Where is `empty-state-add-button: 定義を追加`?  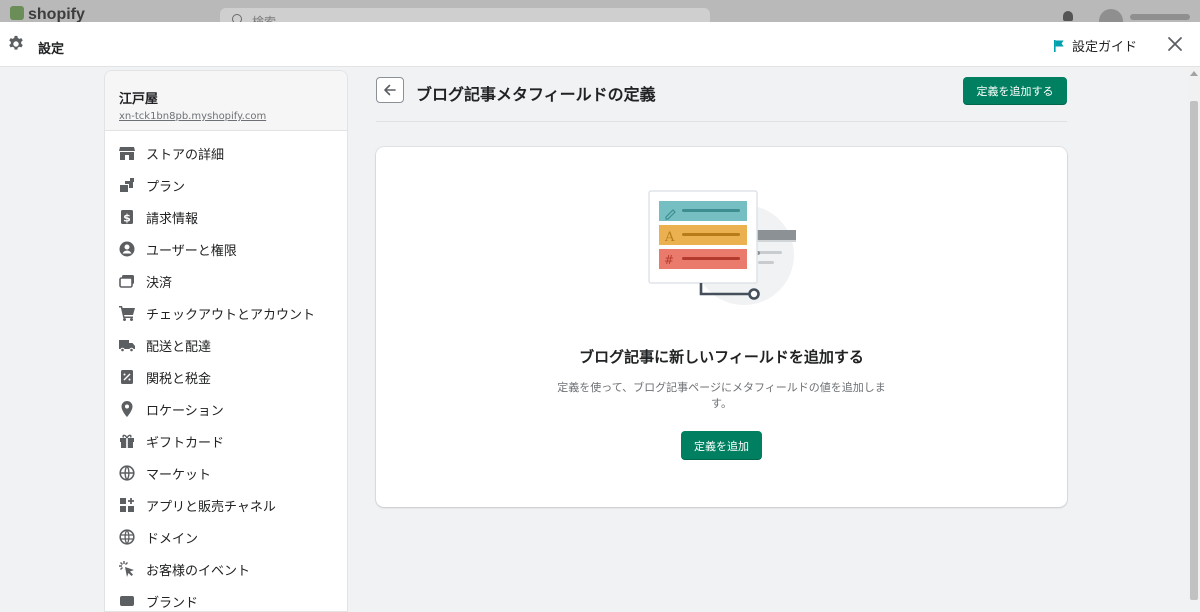 empty-state-add-button: 定義を追加 is located at coordinates (721, 445).